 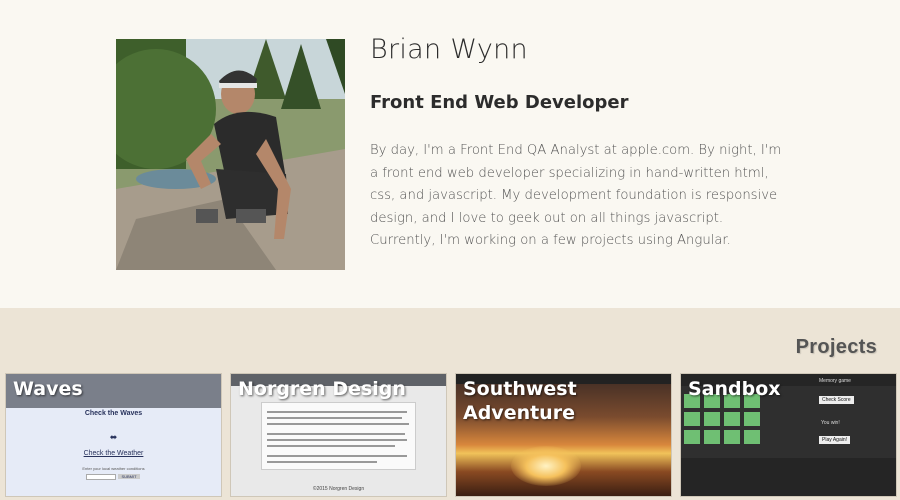 What do you see at coordinates (734, 389) in the screenshot?
I see `project-label-sandbox: Sandbox` at bounding box center [734, 389].